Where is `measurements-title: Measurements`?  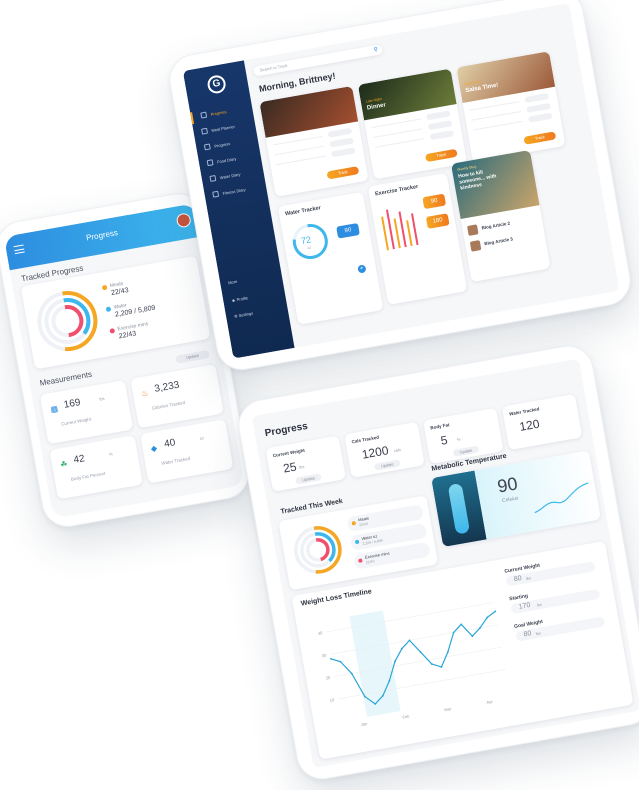
measurements-title: Measurements is located at coordinates (66, 378).